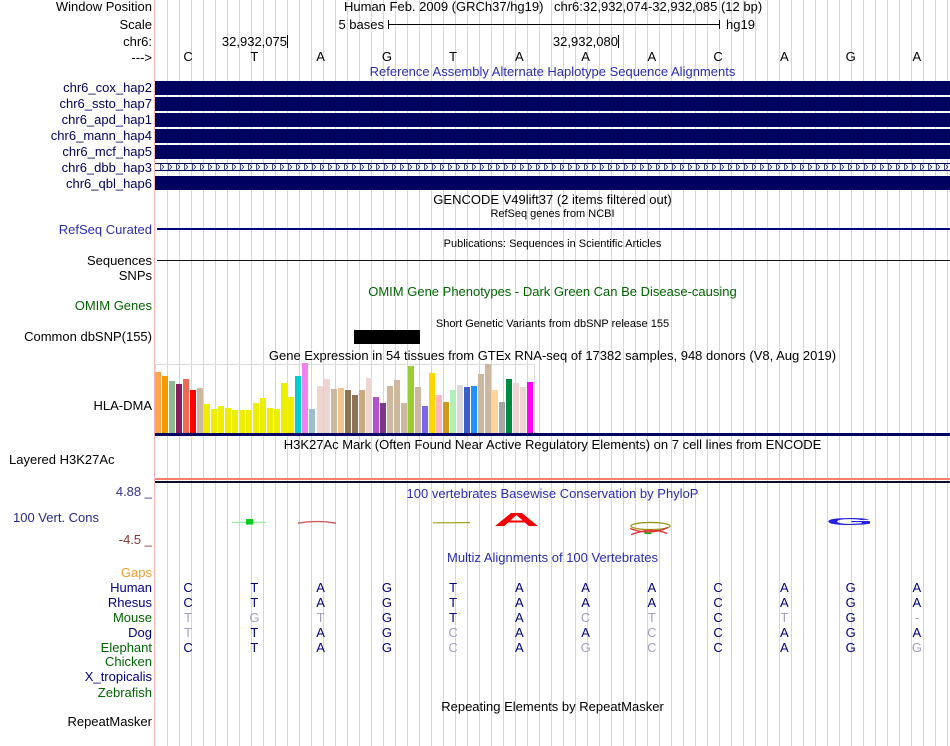 This screenshot has height=746, width=950. Describe the element at coordinates (850, 522) in the screenshot. I see `svg-text: G` at that location.